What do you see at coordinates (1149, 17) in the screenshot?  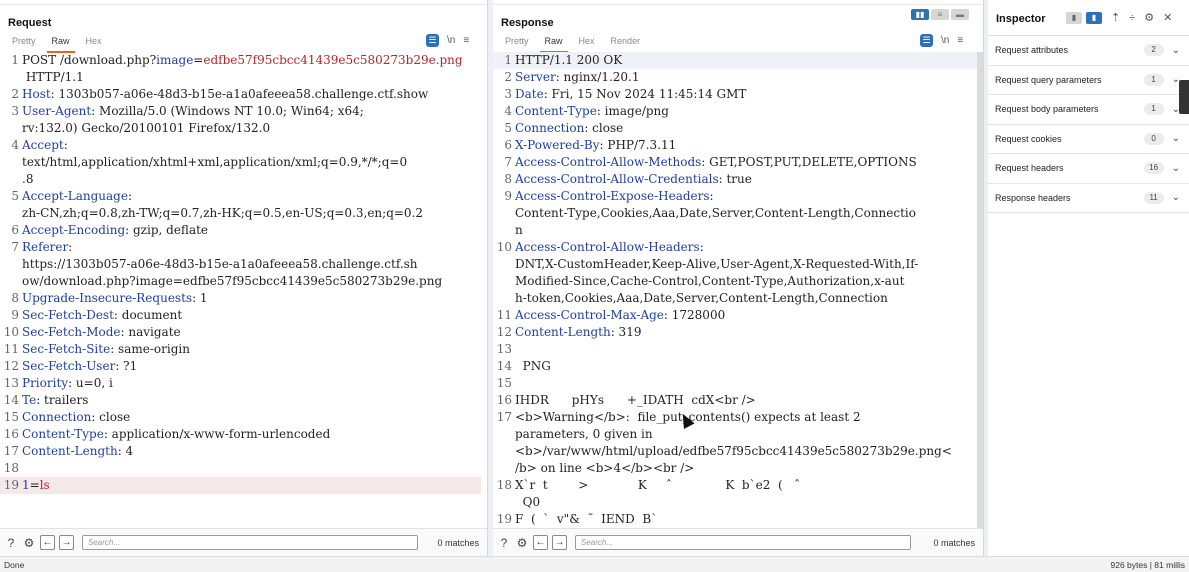 I see `inspector-settings-icon: ⚙` at bounding box center [1149, 17].